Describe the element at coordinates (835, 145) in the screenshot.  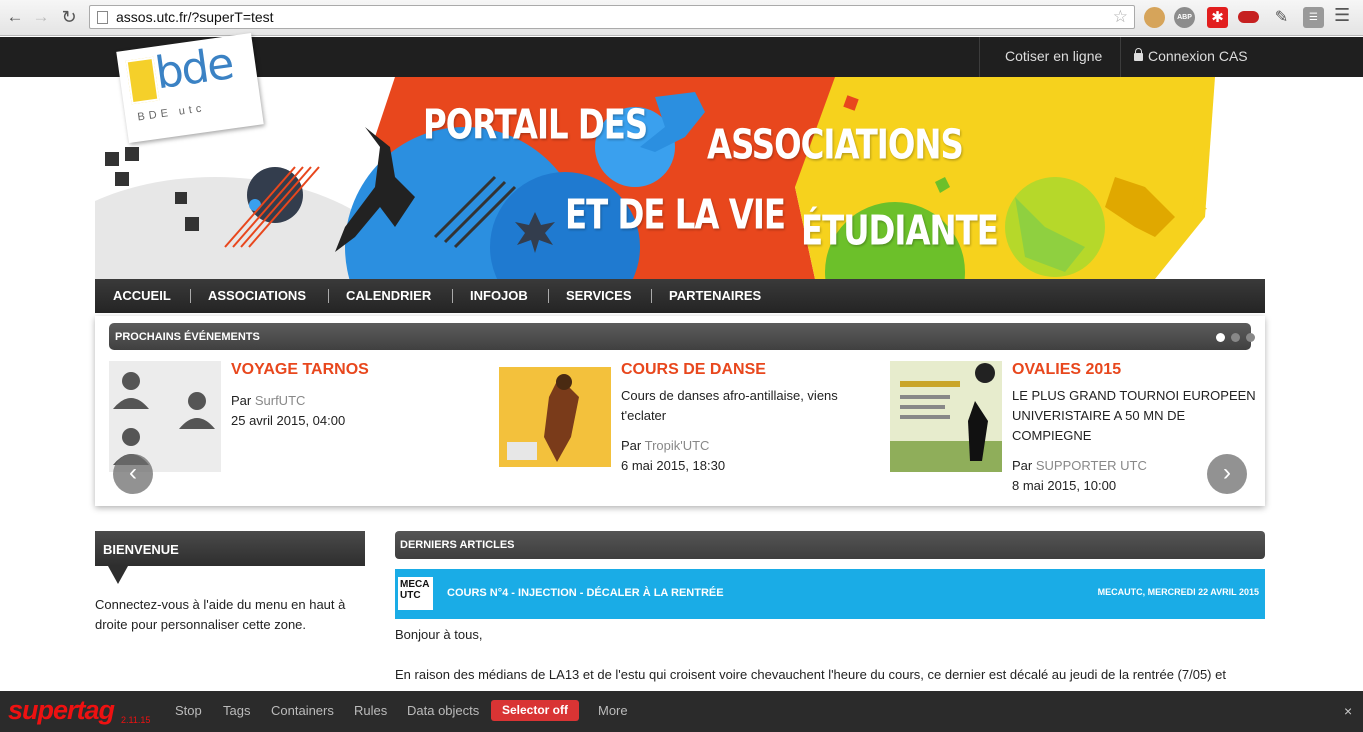
I see `banner-line-2: ASSOCIATIONS` at that location.